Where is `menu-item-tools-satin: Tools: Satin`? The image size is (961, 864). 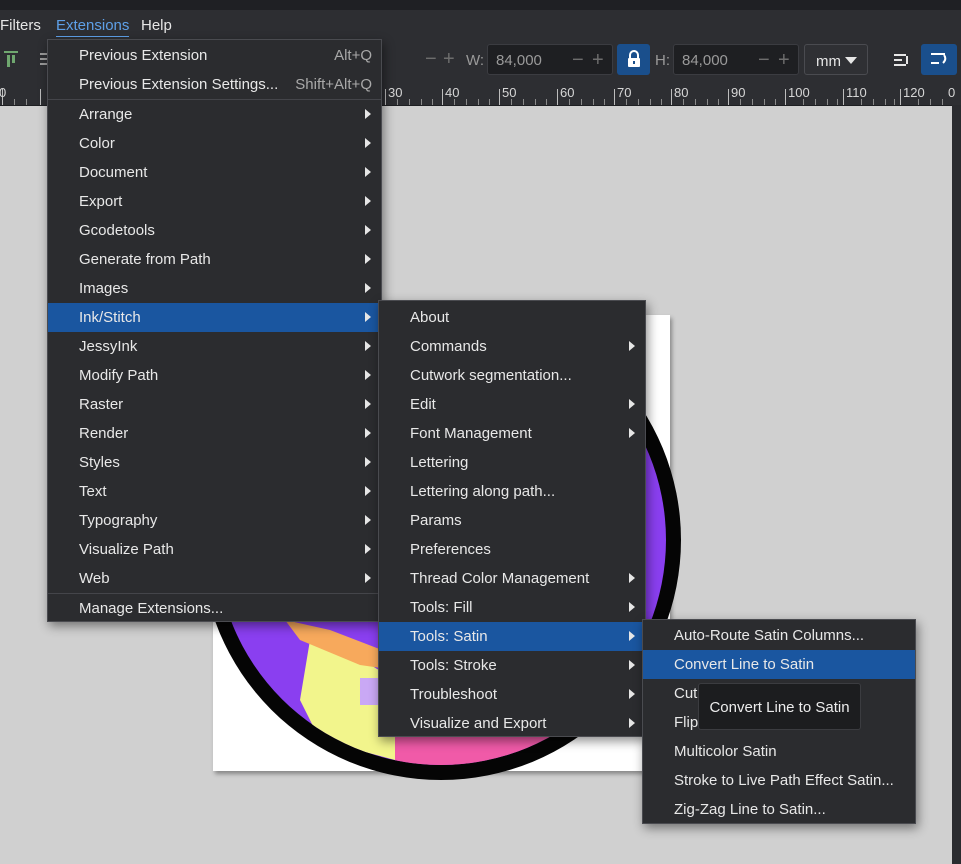 menu-item-tools-satin: Tools: Satin is located at coordinates (512, 636).